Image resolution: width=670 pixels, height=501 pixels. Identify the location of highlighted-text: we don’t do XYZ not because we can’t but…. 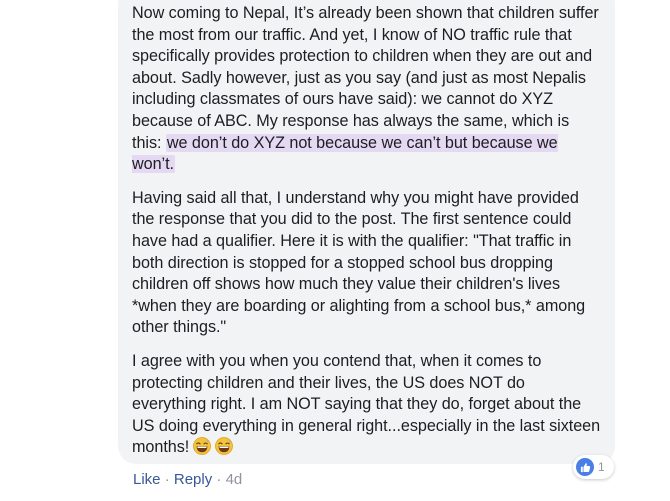
(345, 153).